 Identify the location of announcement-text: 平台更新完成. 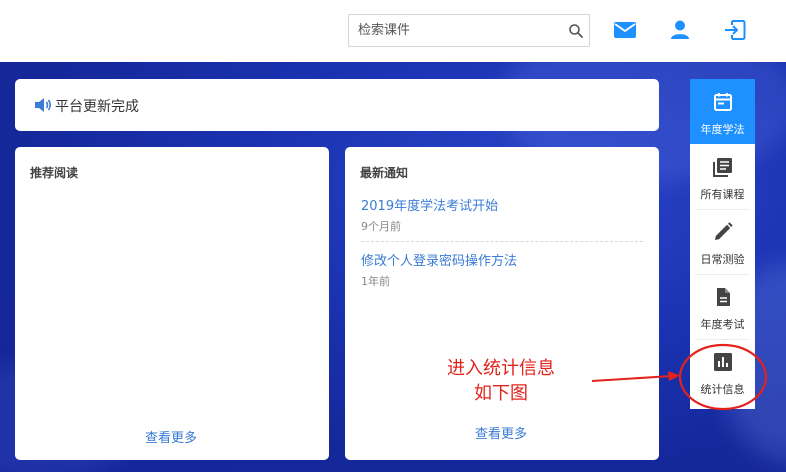
(97, 107).